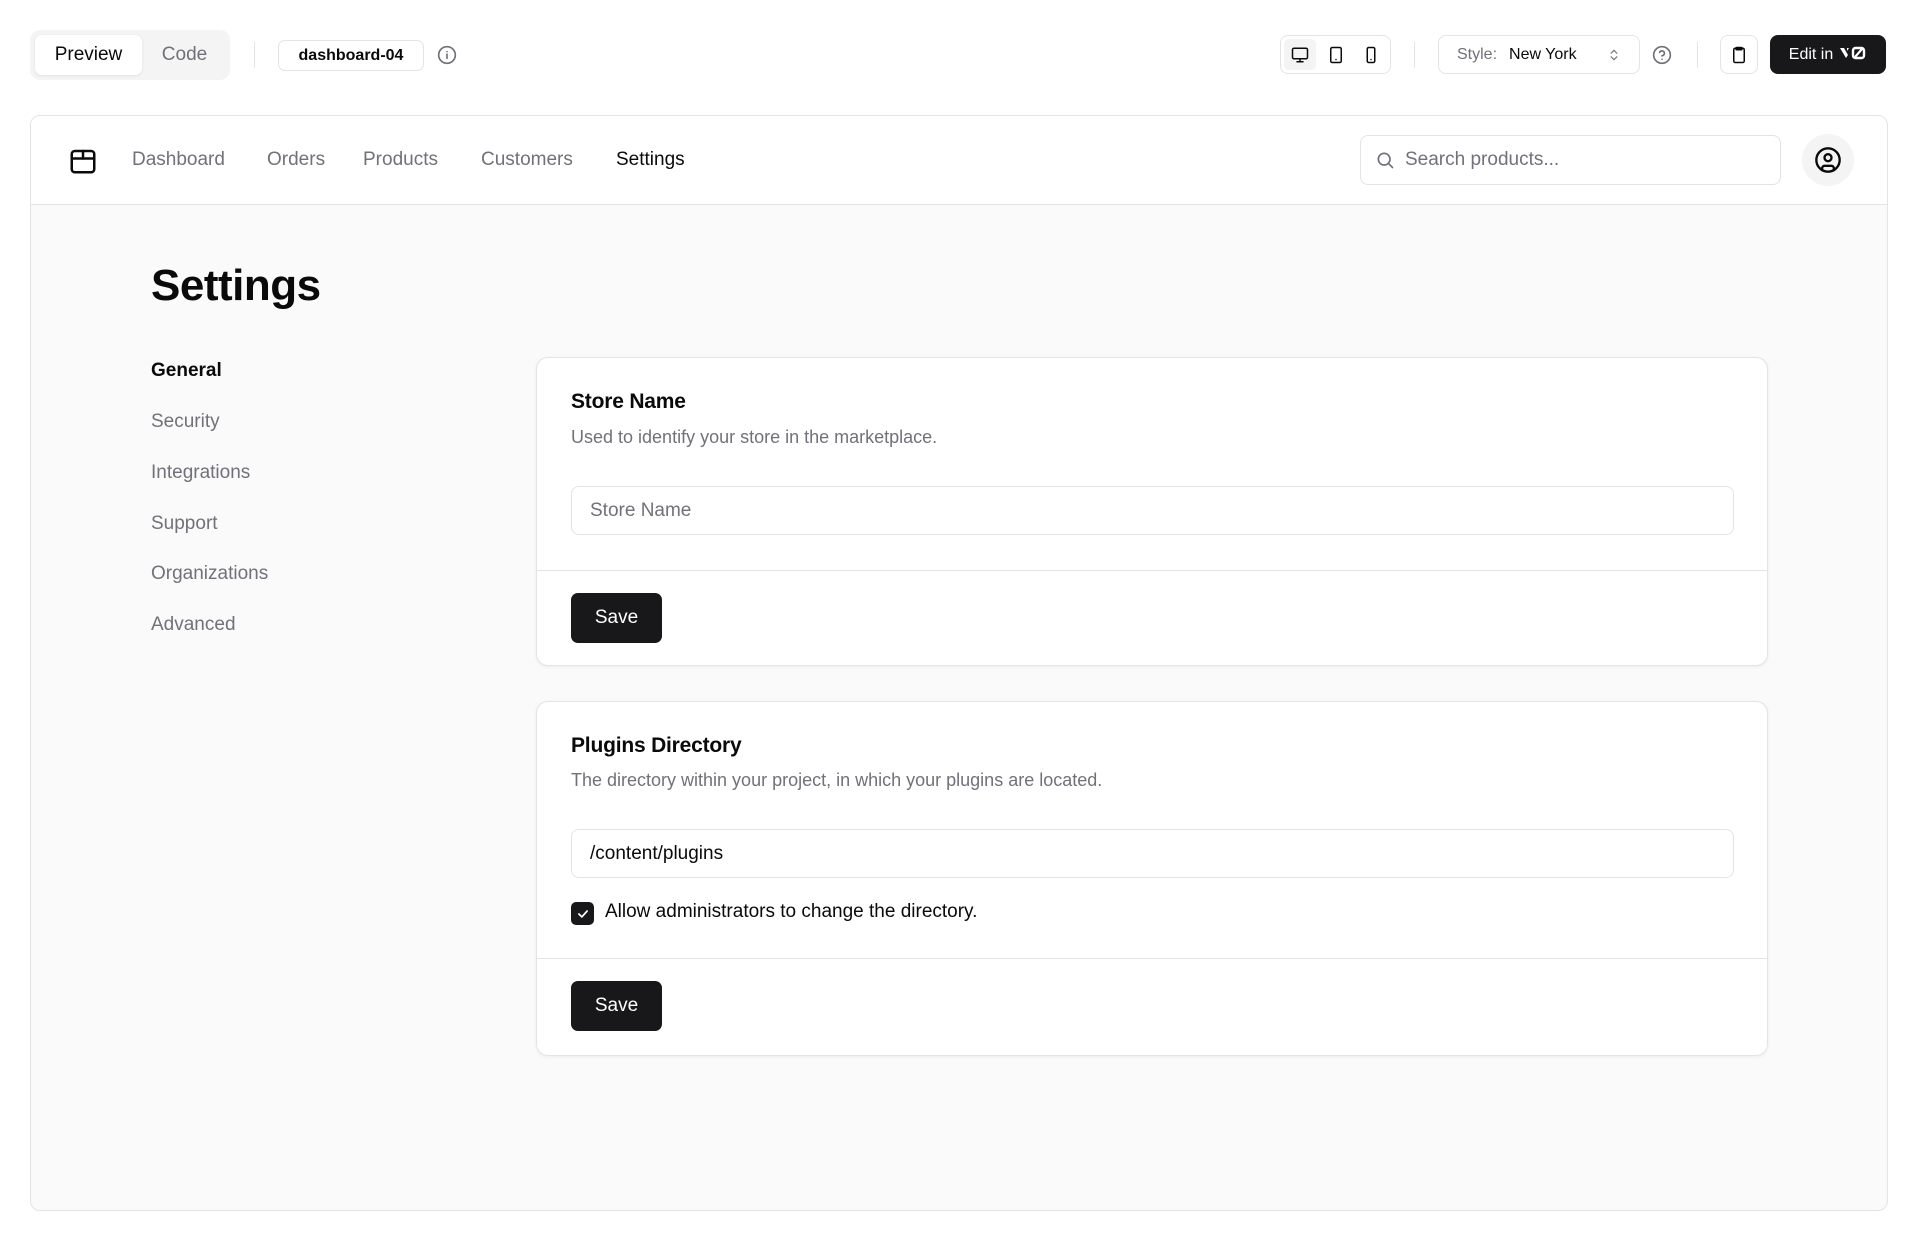 This screenshot has width=1920, height=1241. I want to click on copy-button, so click(1739, 54).